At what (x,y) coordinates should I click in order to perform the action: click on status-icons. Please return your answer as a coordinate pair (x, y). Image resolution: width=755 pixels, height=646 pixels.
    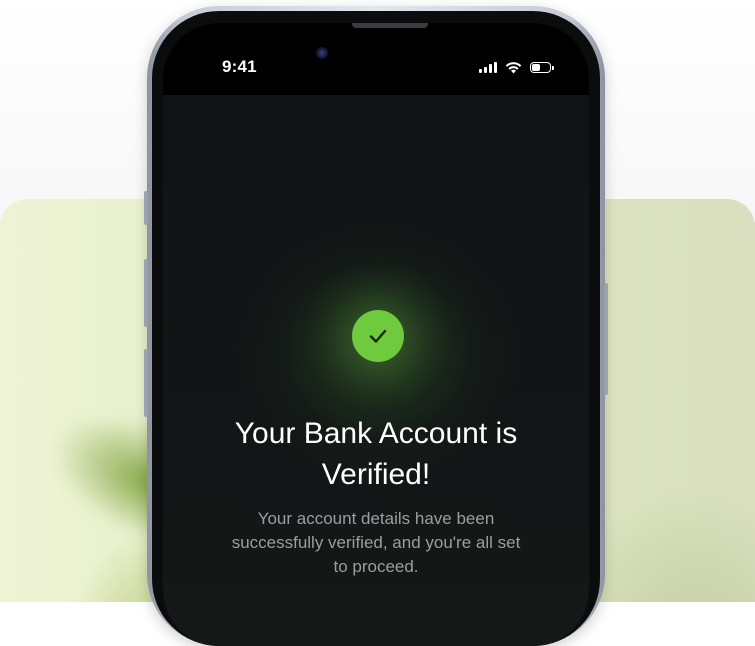
    Looking at the image, I should click on (516, 67).